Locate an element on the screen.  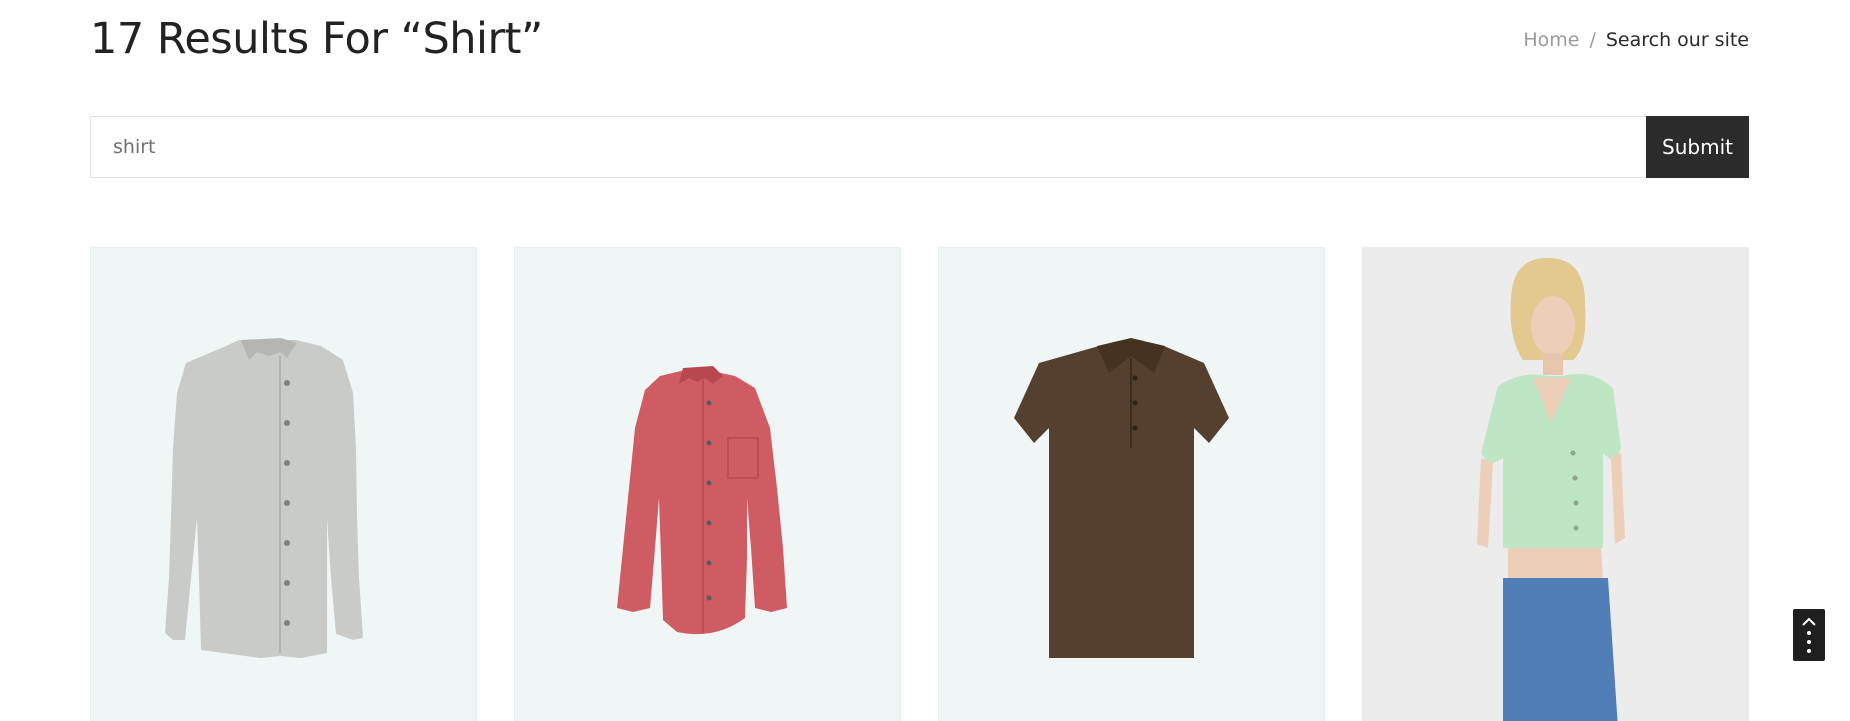
breadcrumb: Home / Search our site is located at coordinates (1636, 40).